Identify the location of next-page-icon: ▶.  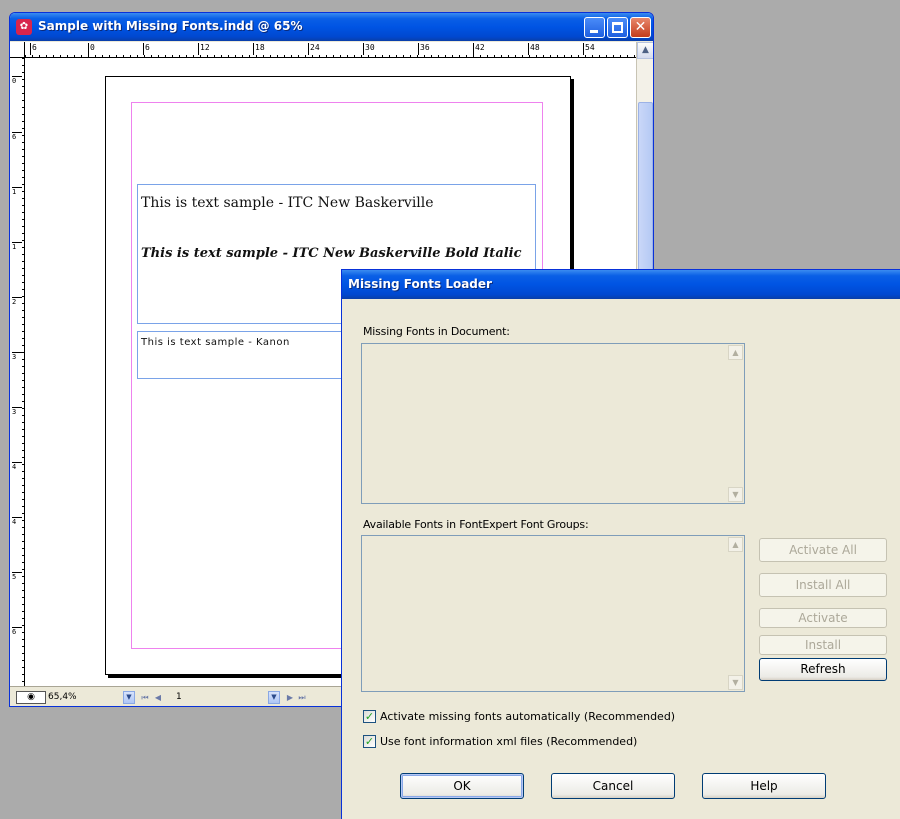
(290, 697).